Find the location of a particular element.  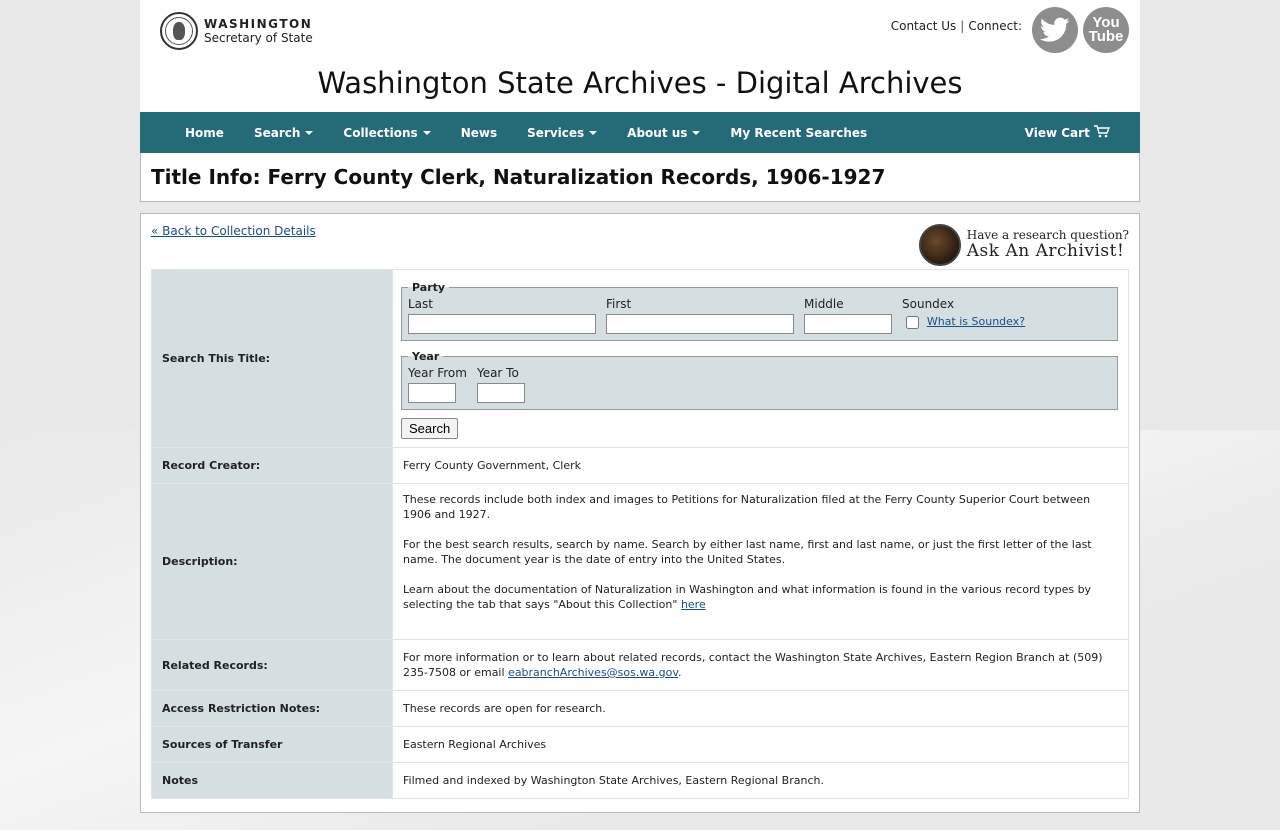

last-name-label: Last is located at coordinates (420, 304).